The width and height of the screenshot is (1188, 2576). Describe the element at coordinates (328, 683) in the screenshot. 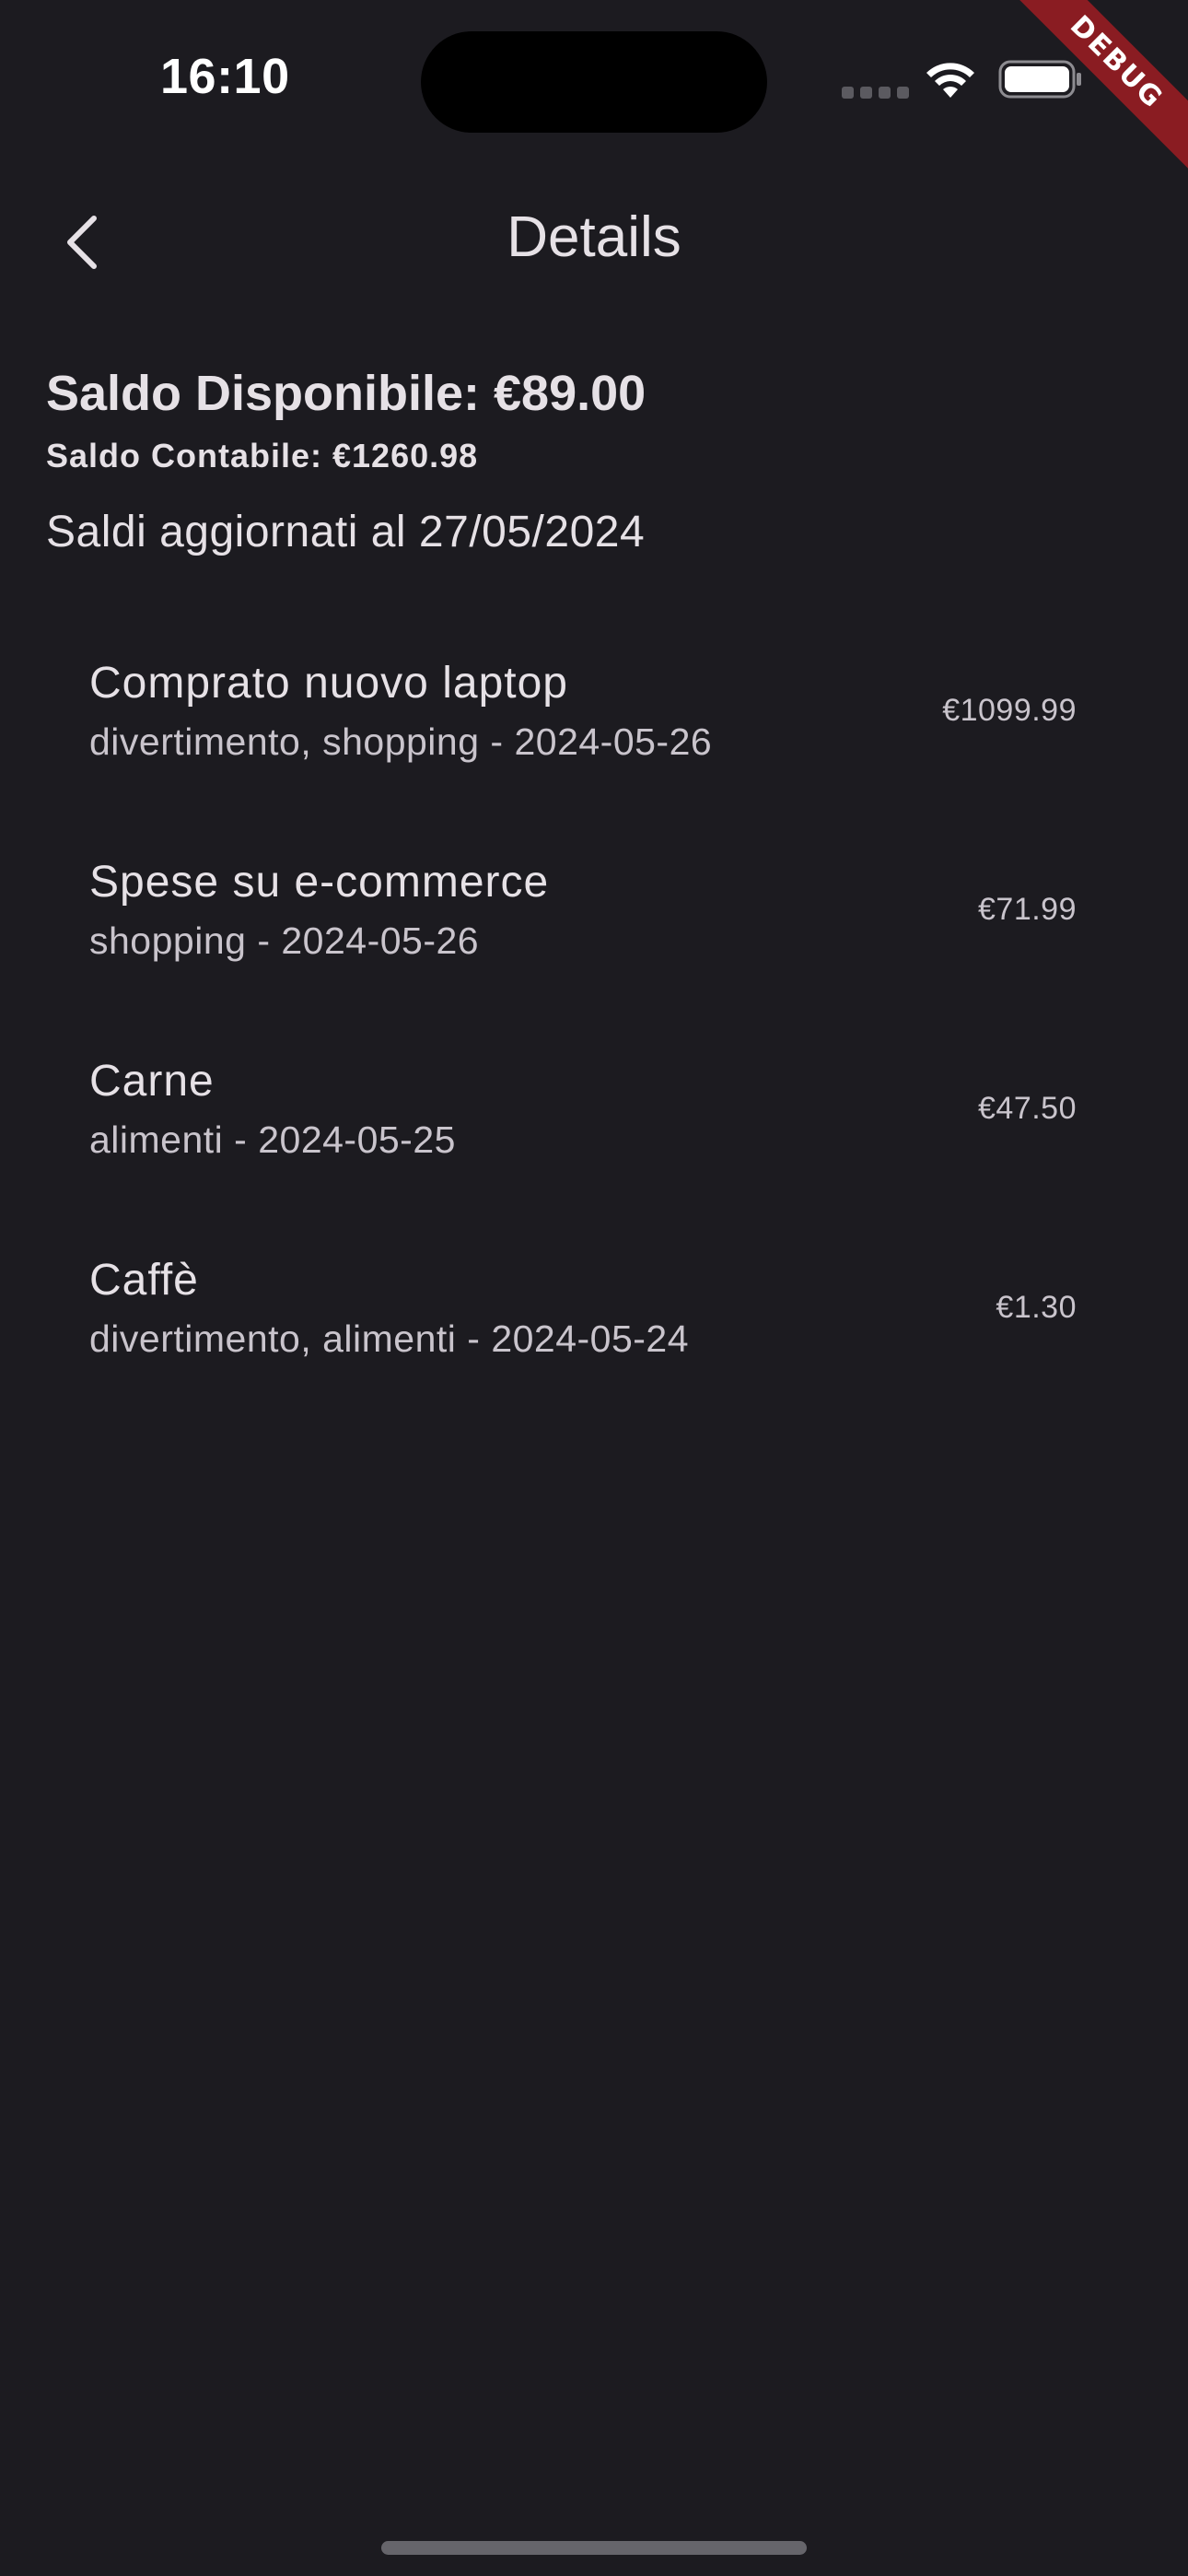

I see `transaction-title: Comprato nuovo laptop` at that location.